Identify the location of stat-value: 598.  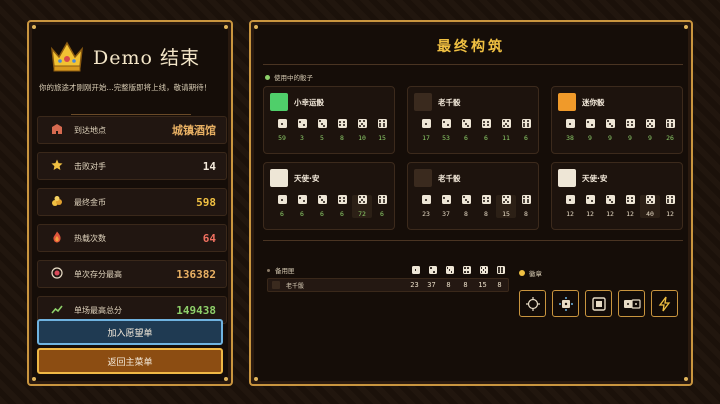
(206, 202).